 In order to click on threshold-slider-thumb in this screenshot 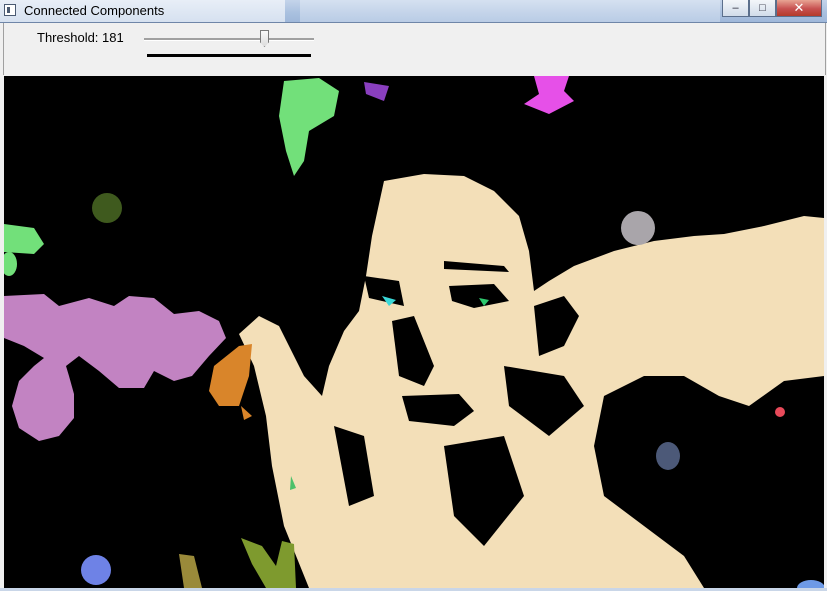, I will do `click(264, 38)`.